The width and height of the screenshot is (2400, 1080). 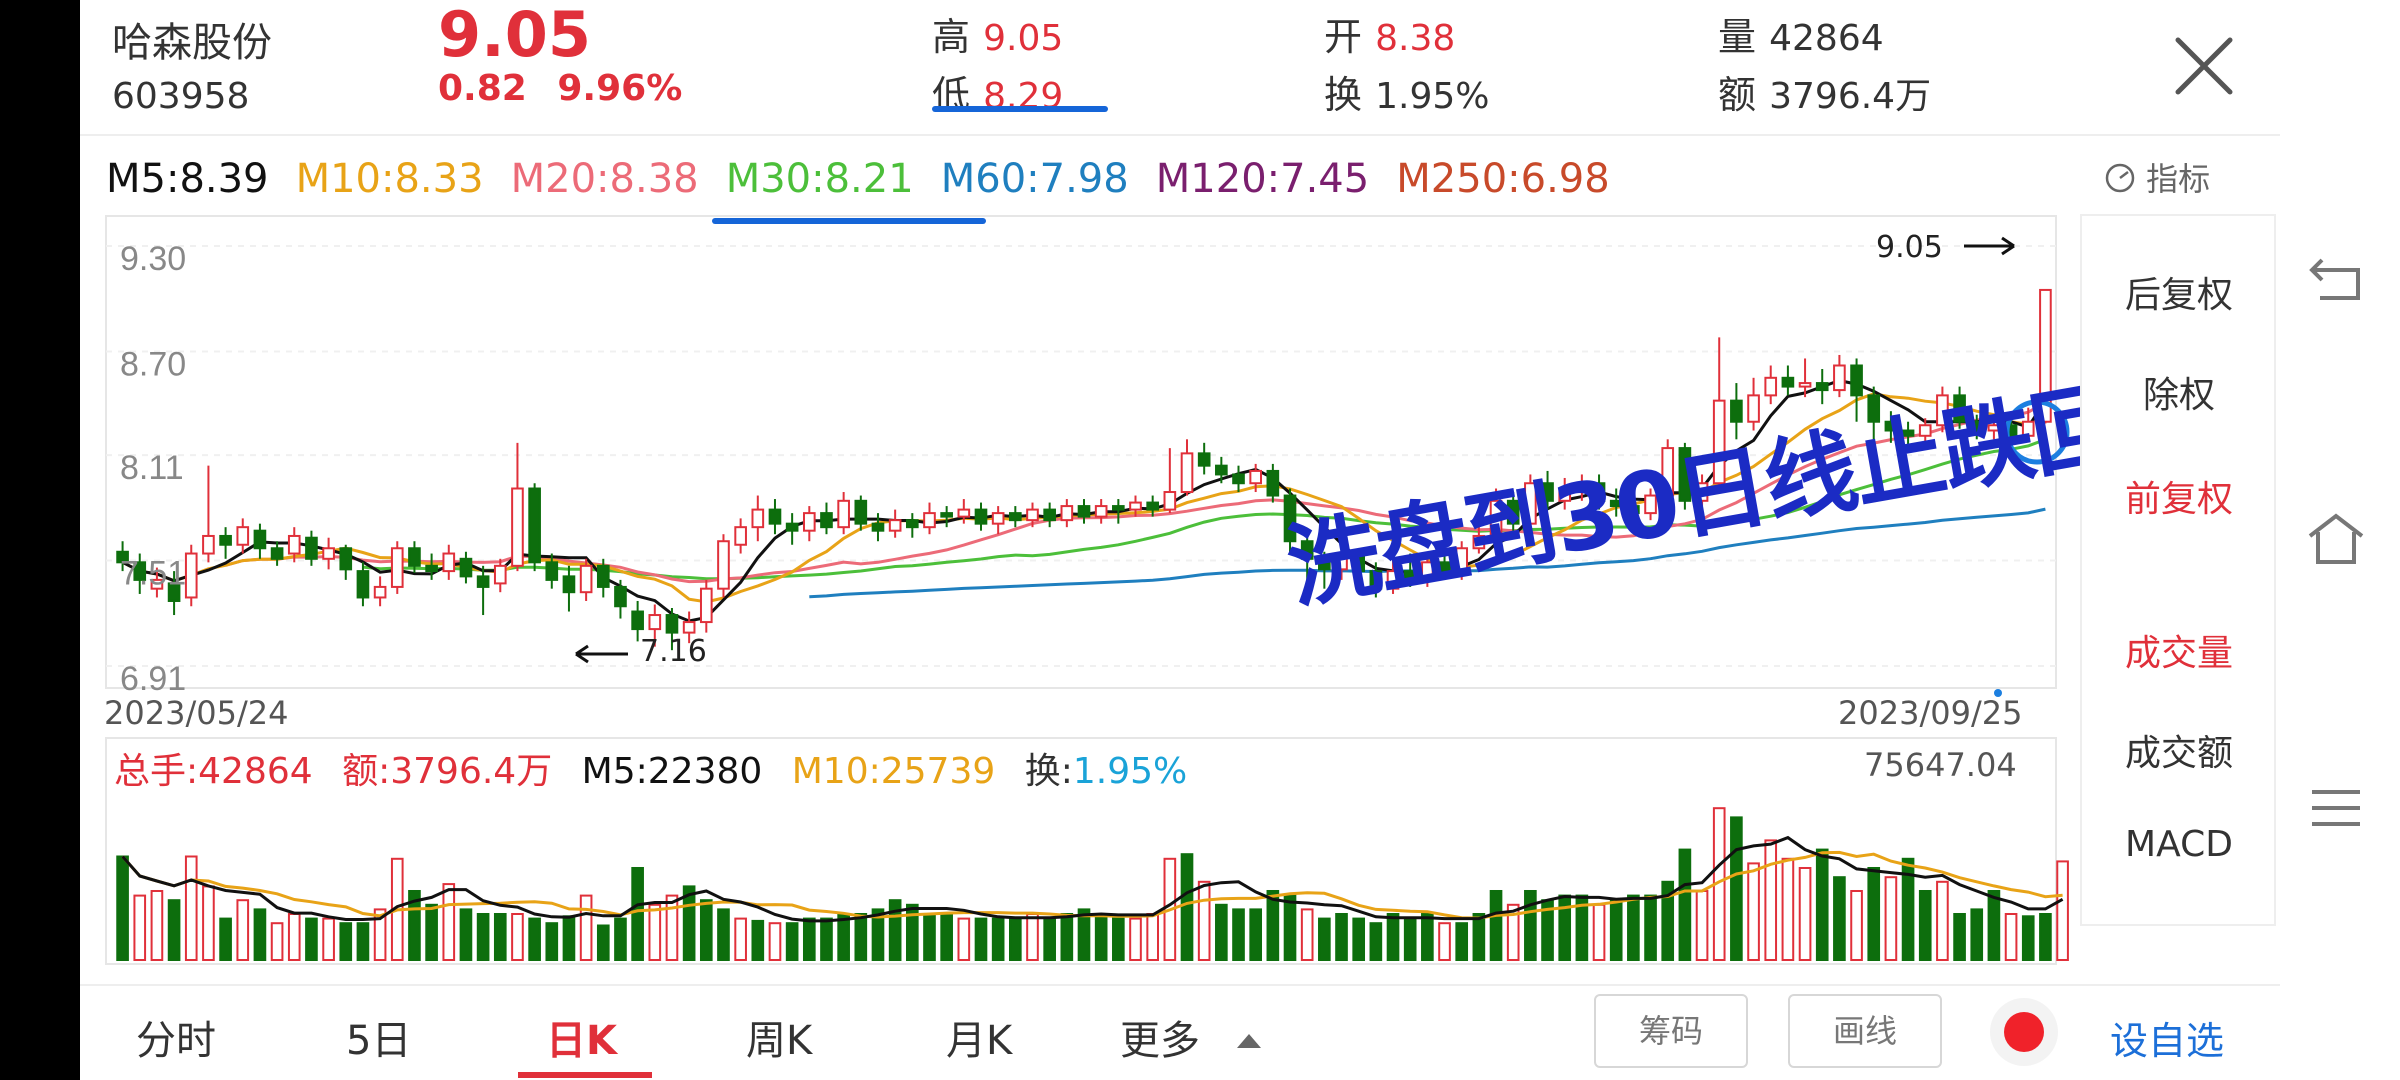 I want to click on date-end: 2023/09/25, so click(x=1930, y=713).